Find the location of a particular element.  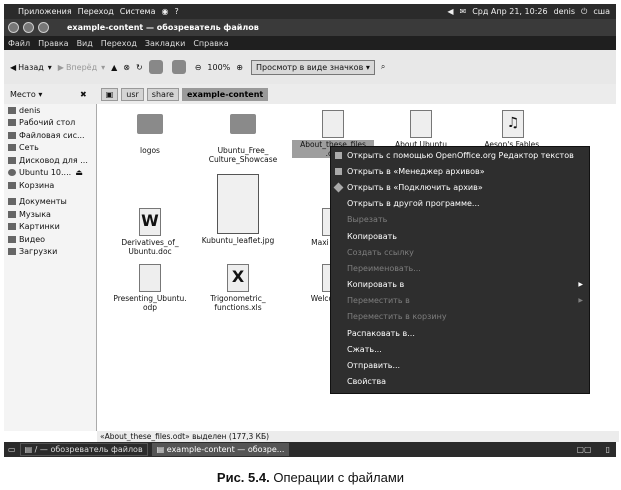

menu-edit: Правка is located at coordinates (53, 43).